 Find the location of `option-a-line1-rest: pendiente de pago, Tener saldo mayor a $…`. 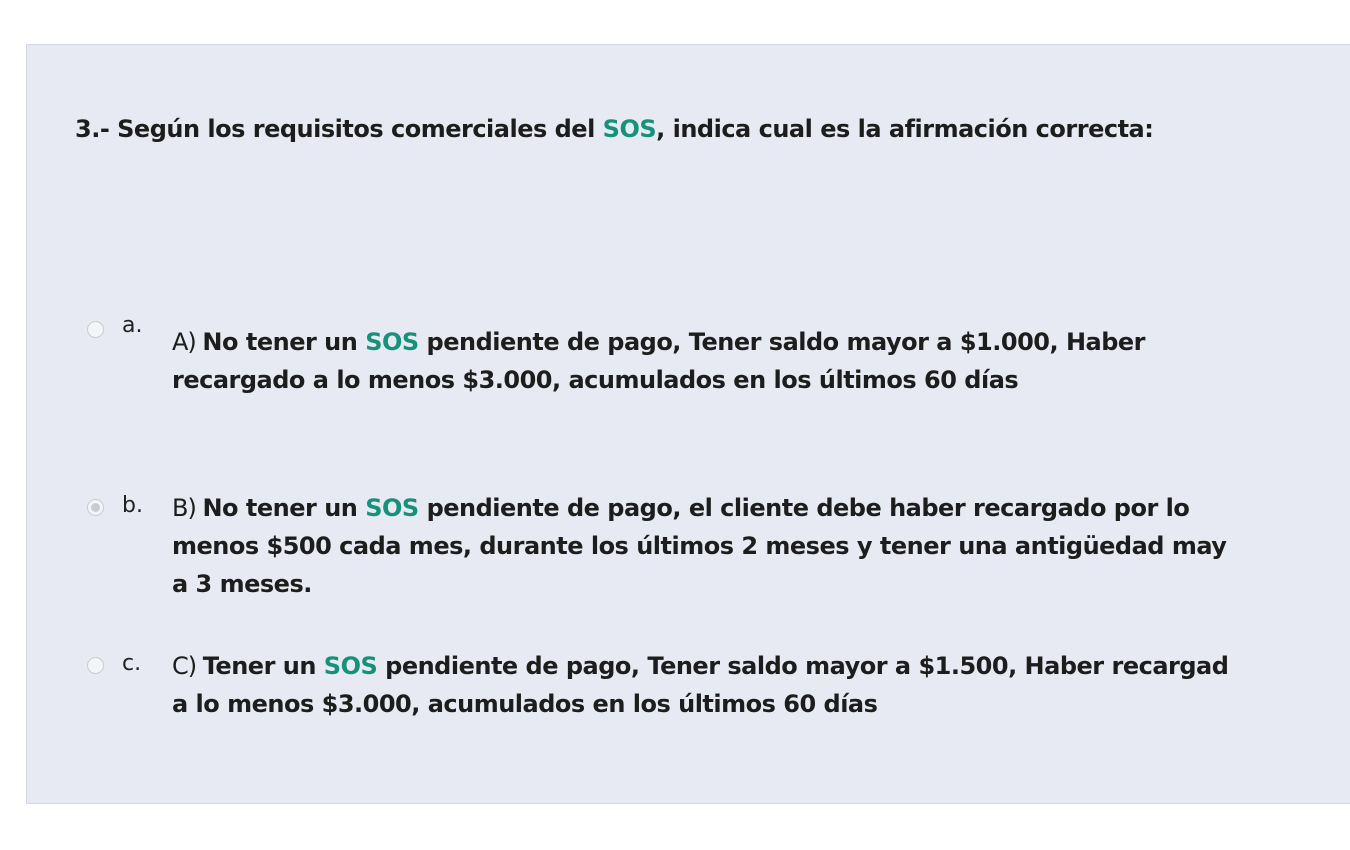

option-a-line1-rest: pendiente de pago, Tener saldo mayor a $… is located at coordinates (782, 342).